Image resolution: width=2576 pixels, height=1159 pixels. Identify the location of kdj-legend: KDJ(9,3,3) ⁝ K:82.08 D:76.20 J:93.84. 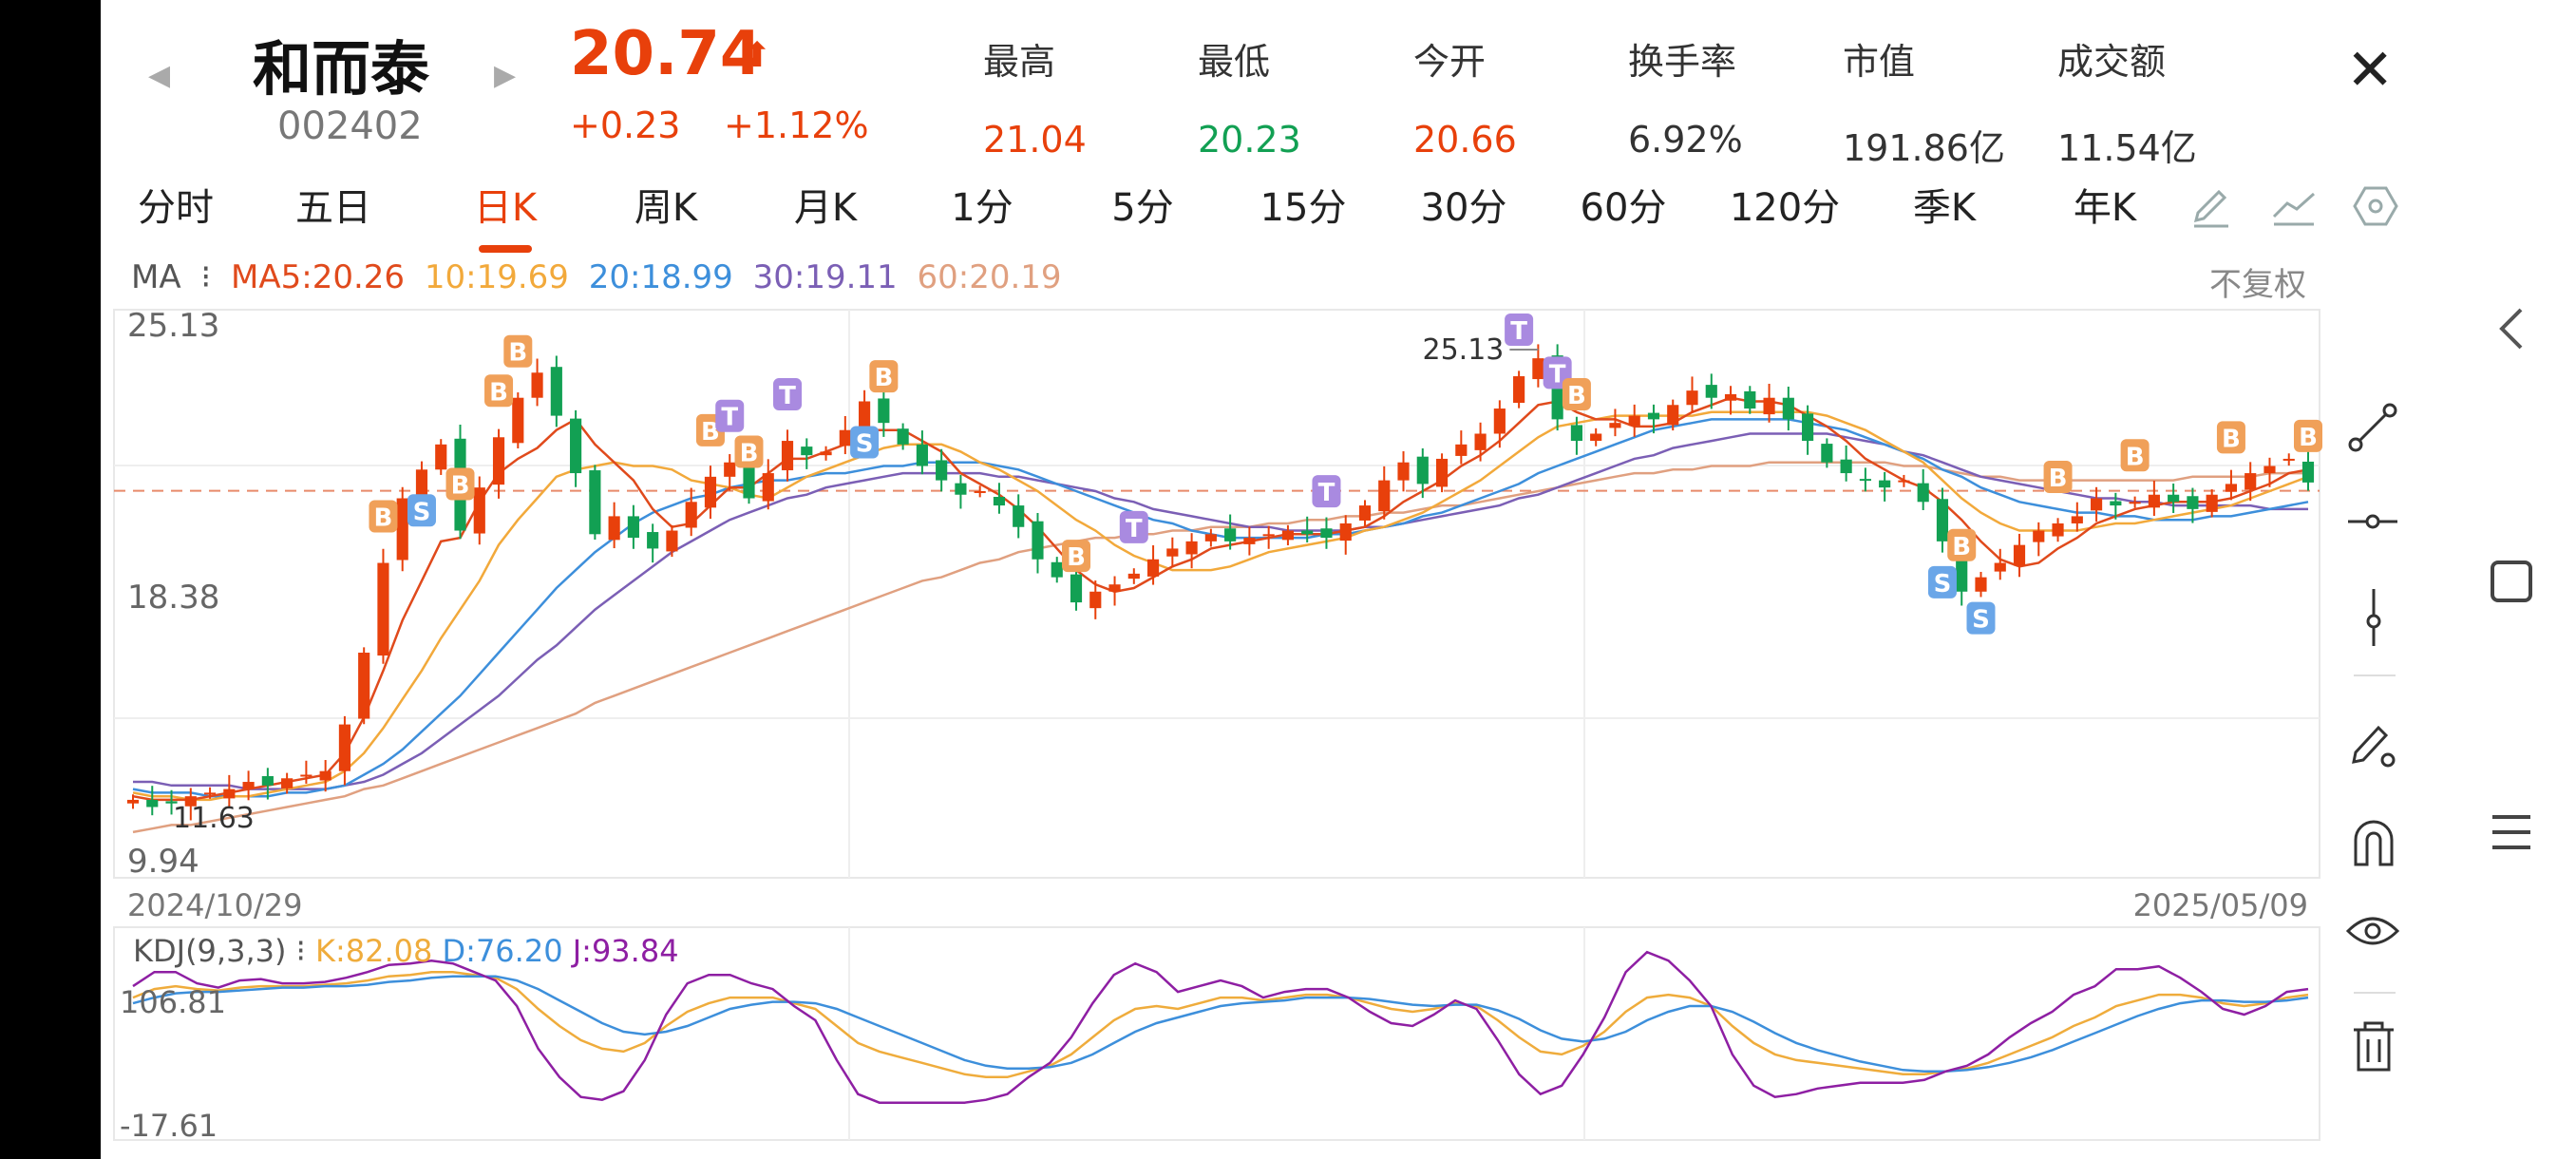
(406, 951).